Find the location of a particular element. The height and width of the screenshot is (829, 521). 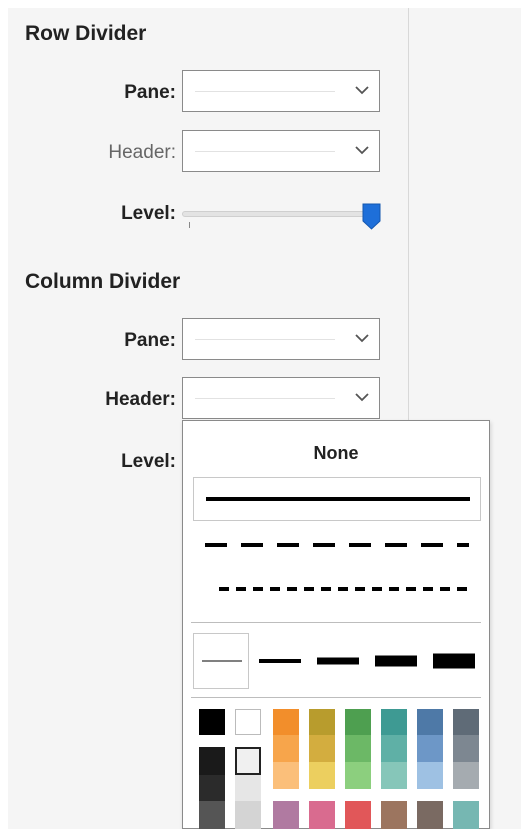

row-pane-dropdown is located at coordinates (281, 91).